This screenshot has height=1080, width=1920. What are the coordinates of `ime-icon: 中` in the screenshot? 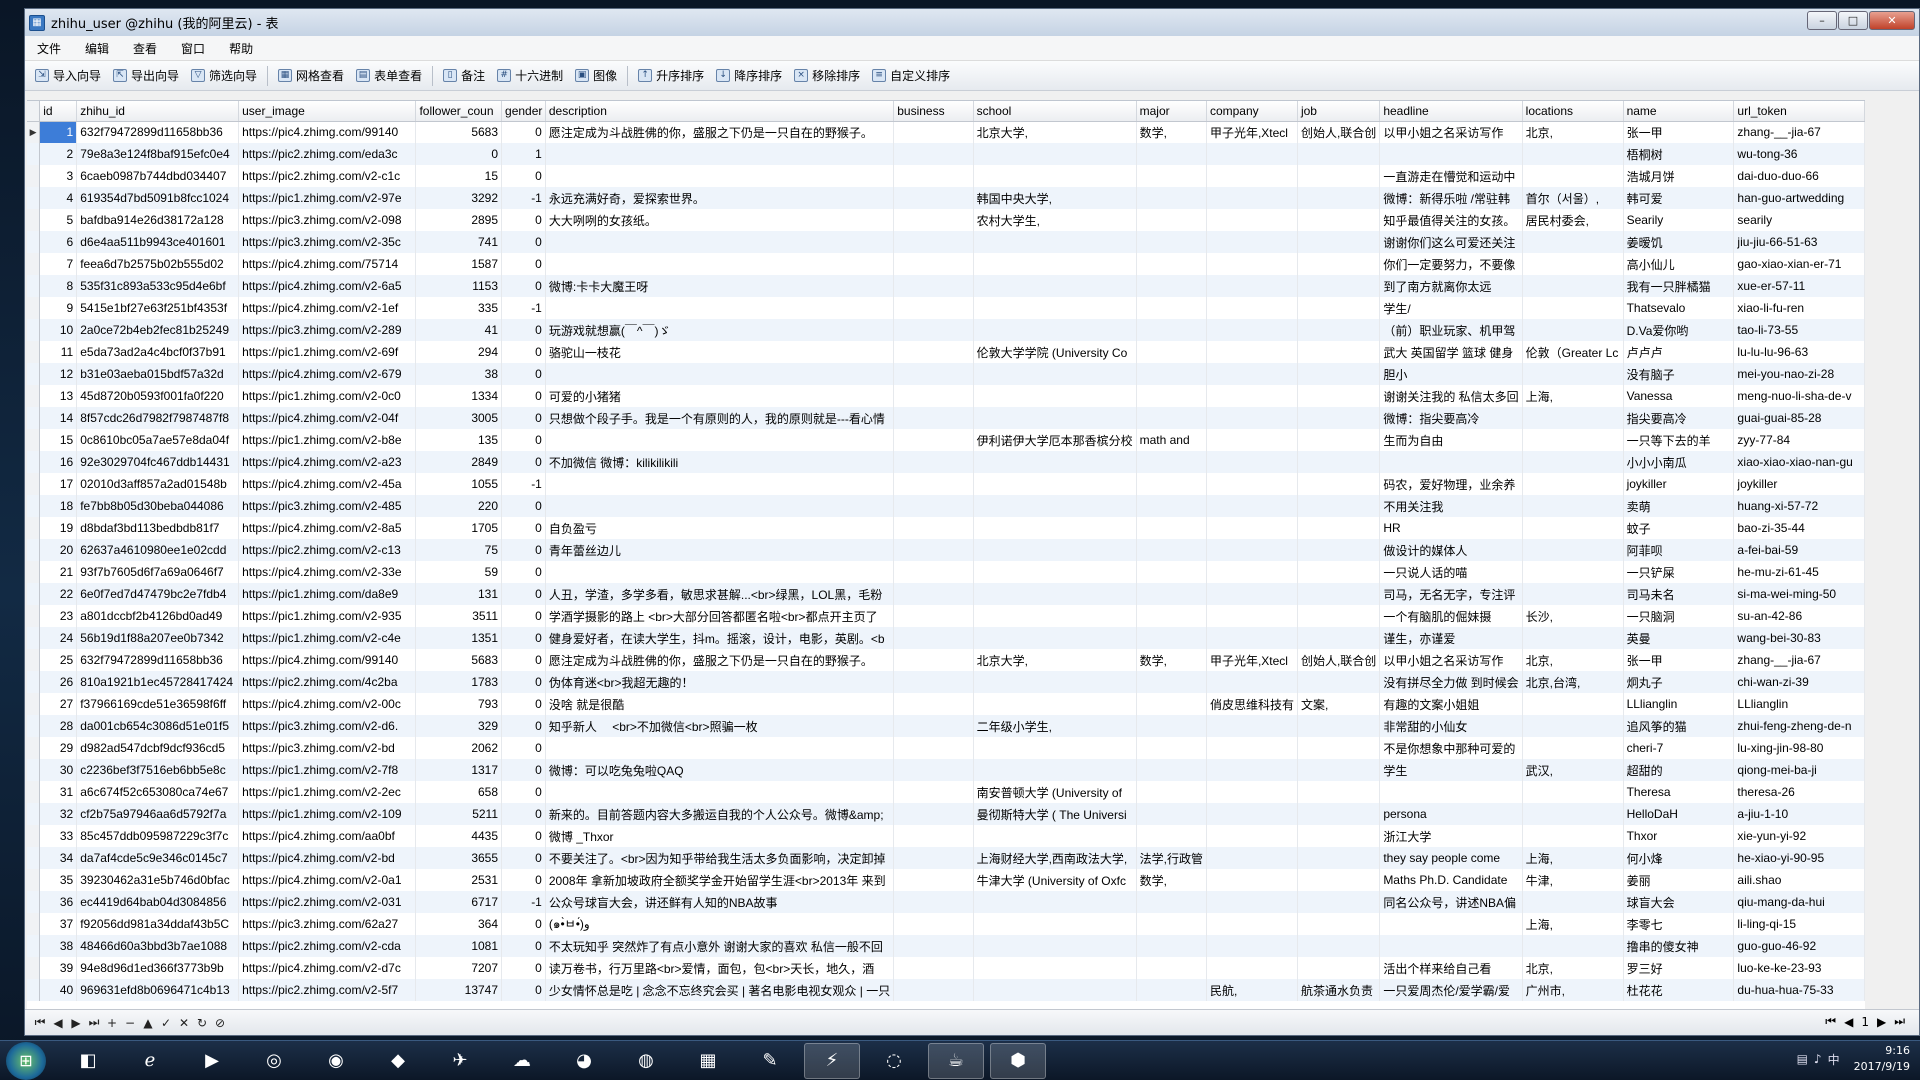 It's located at (1834, 1059).